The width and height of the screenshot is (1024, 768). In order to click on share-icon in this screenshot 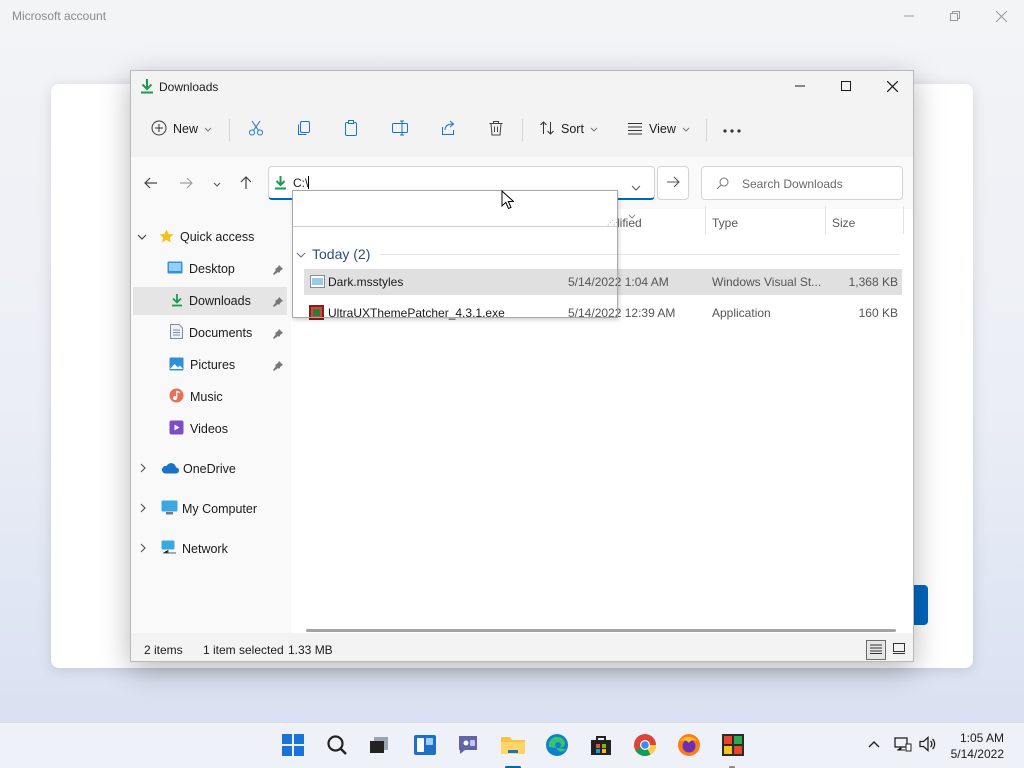, I will do `click(448, 129)`.